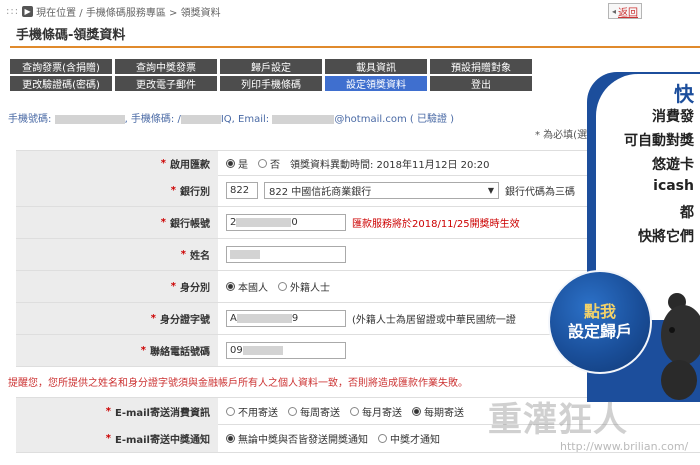 The width and height of the screenshot is (700, 465). Describe the element at coordinates (271, 66) in the screenshot. I see `menu-carrier-settings: 歸戶設定` at that location.